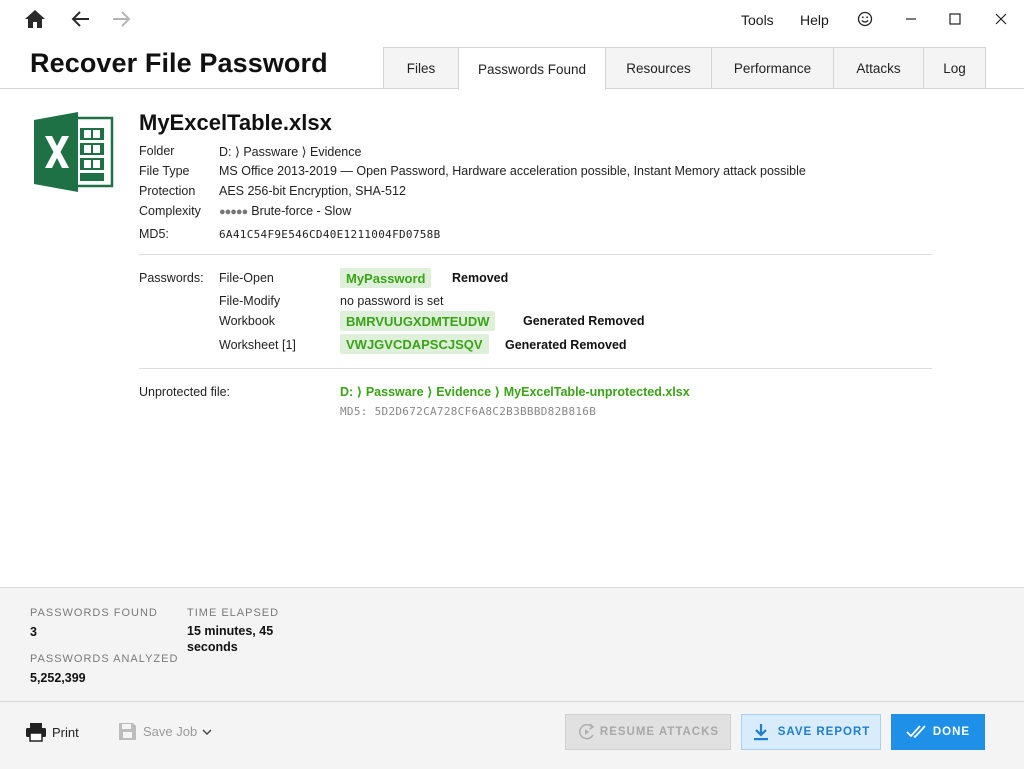 The width and height of the screenshot is (1024, 769). What do you see at coordinates (75, 152) in the screenshot?
I see `excel-file-icon` at bounding box center [75, 152].